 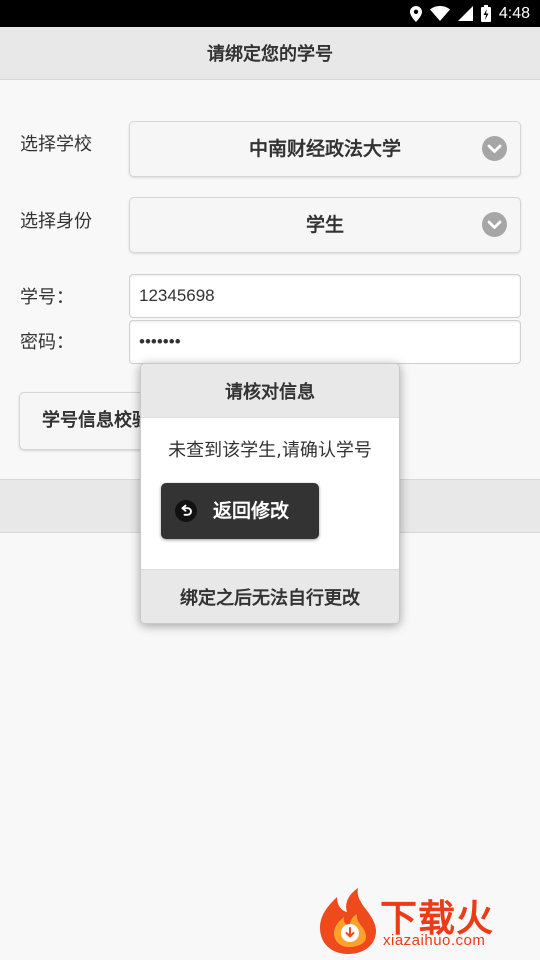 I want to click on identity-label: 选择身份, so click(x=56, y=221).